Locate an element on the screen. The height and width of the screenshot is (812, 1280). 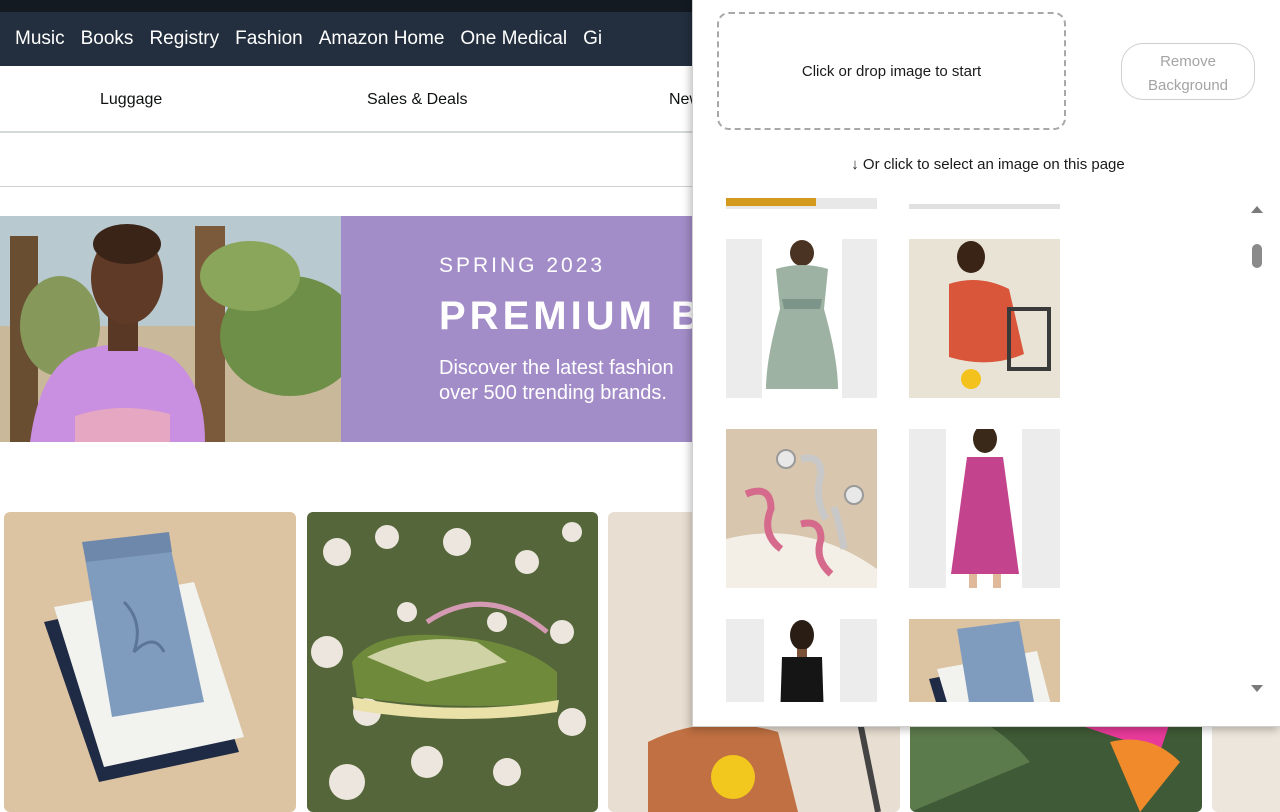
hero-photo is located at coordinates (170, 329).